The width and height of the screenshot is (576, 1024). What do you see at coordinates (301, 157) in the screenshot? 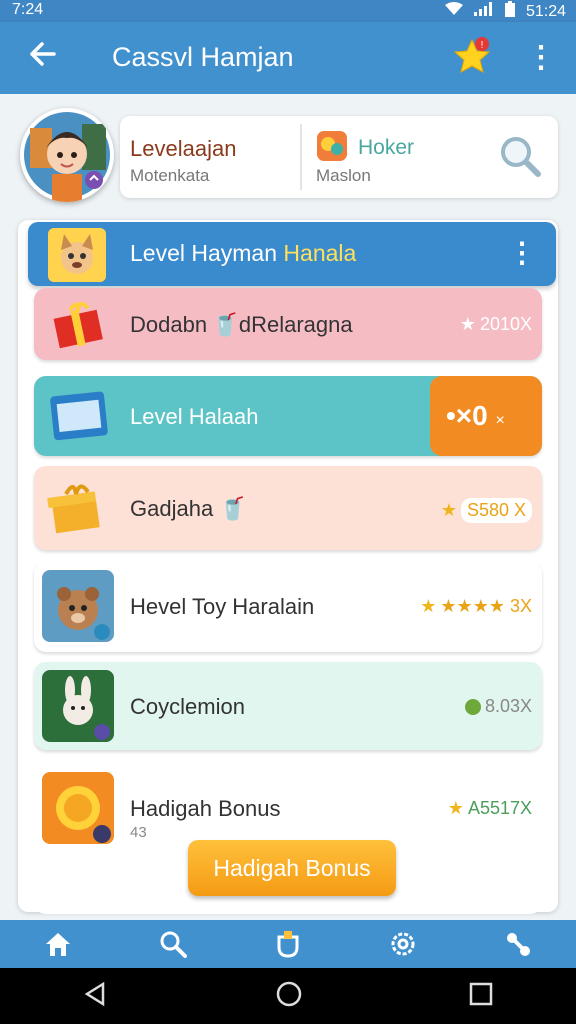
I see `divider` at bounding box center [301, 157].